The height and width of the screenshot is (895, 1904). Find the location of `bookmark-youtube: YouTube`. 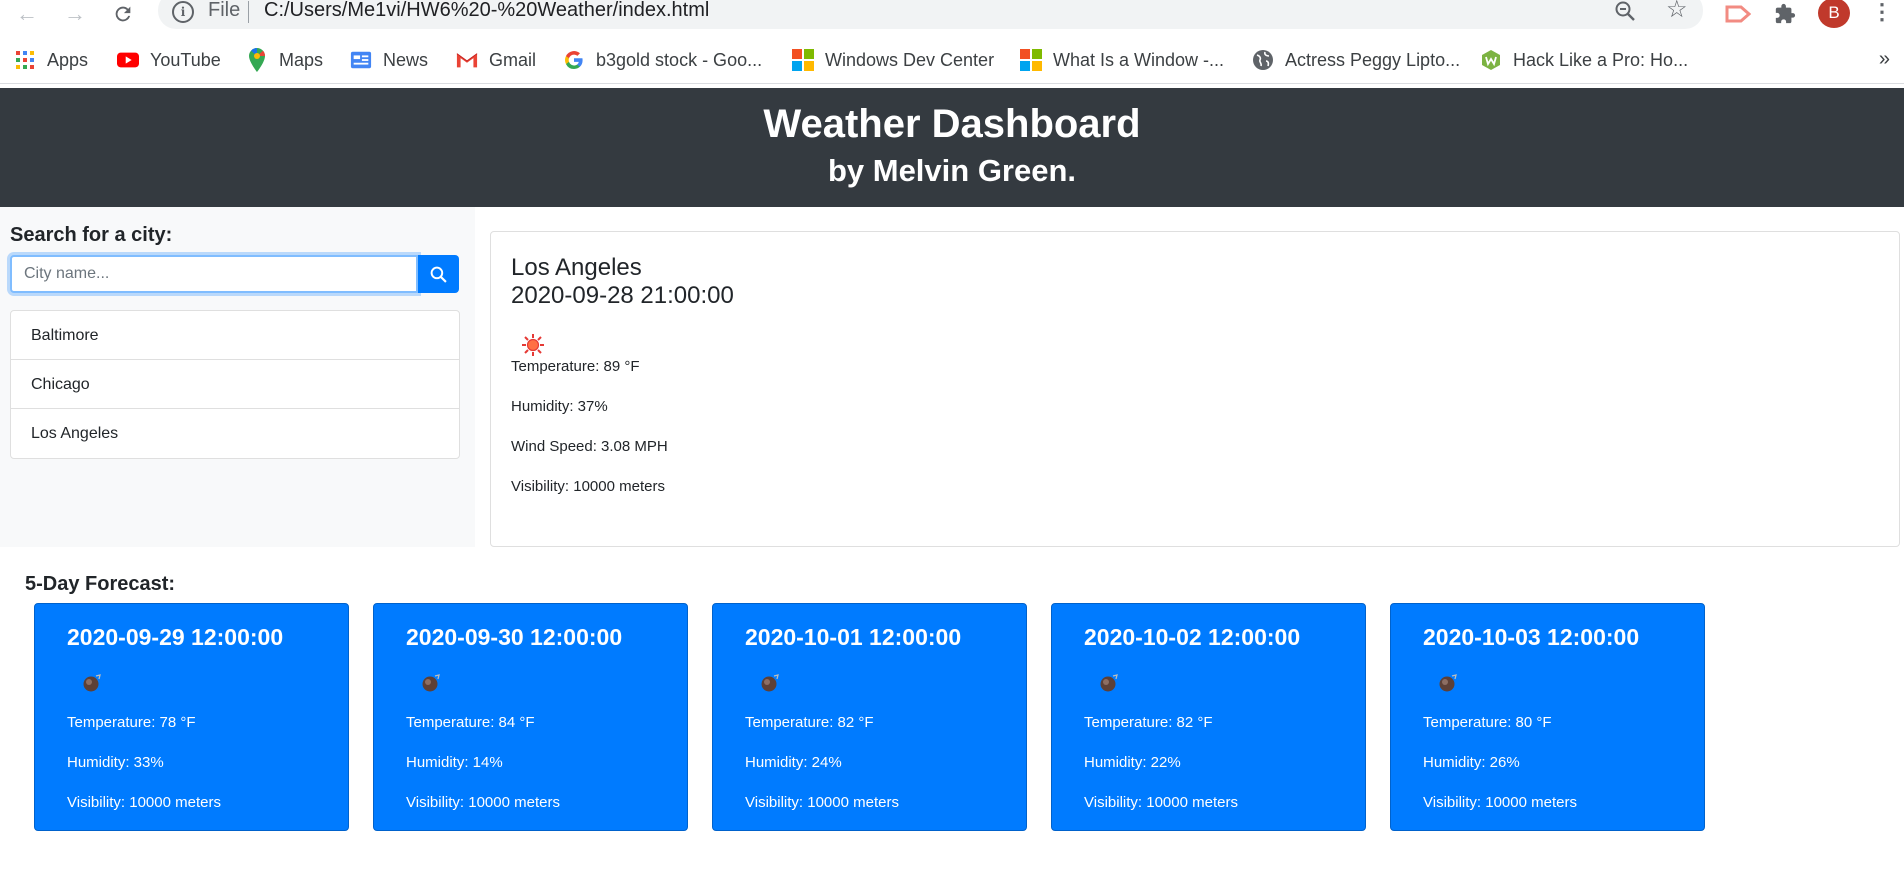

bookmark-youtube: YouTube is located at coordinates (169, 60).